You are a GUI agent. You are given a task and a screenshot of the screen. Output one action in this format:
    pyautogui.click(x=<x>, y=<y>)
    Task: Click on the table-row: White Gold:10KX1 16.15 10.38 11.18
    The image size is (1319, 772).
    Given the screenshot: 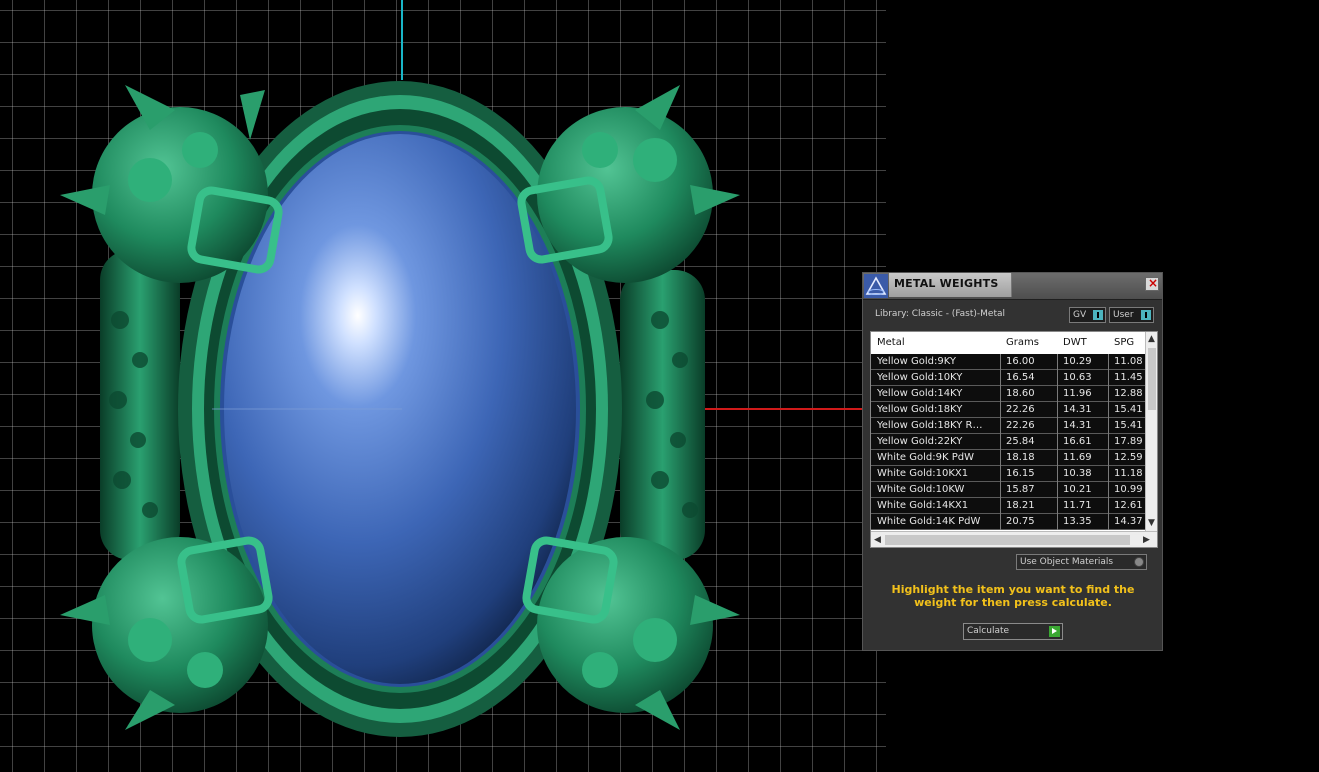 What is the action you would take?
    pyautogui.click(x=1008, y=474)
    